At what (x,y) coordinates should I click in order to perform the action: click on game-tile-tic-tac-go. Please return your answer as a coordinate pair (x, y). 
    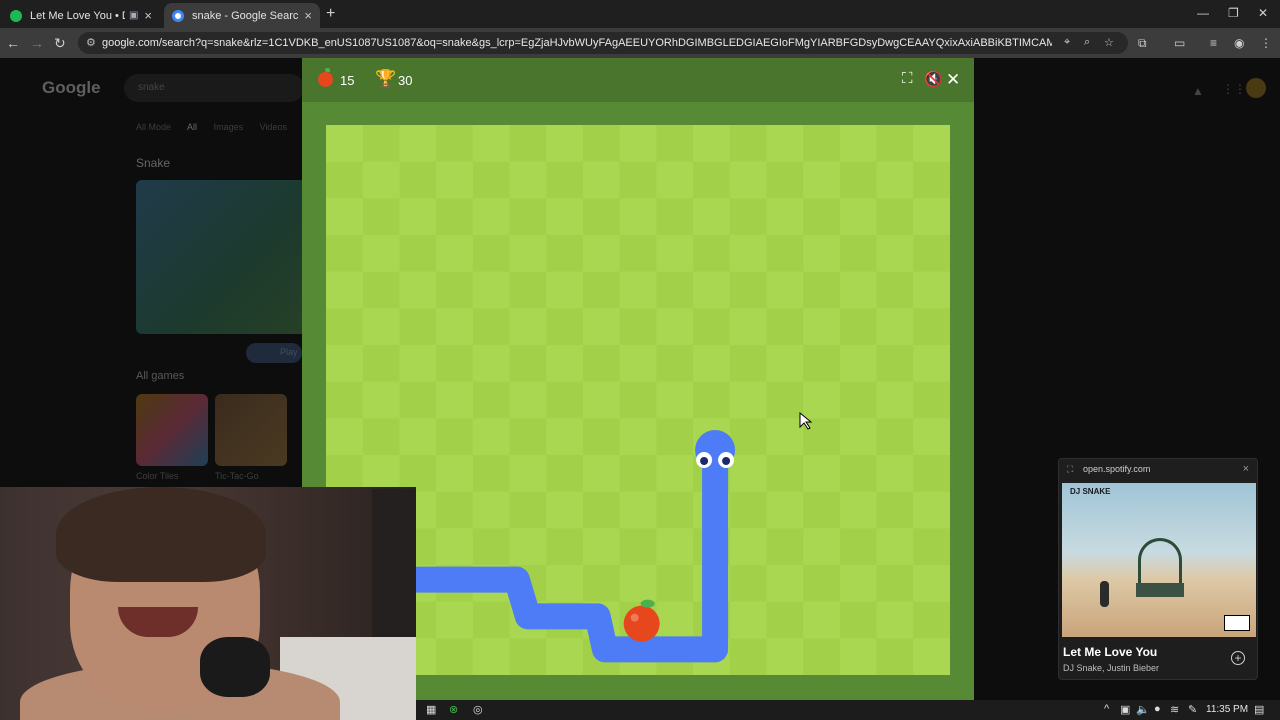
    Looking at the image, I should click on (251, 430).